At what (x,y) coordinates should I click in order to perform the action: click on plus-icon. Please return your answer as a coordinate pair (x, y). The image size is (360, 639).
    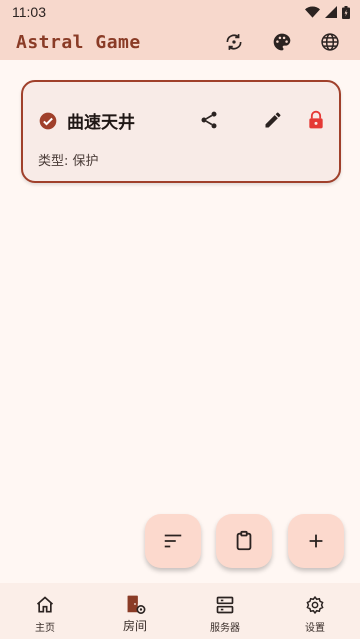
    Looking at the image, I should click on (316, 541).